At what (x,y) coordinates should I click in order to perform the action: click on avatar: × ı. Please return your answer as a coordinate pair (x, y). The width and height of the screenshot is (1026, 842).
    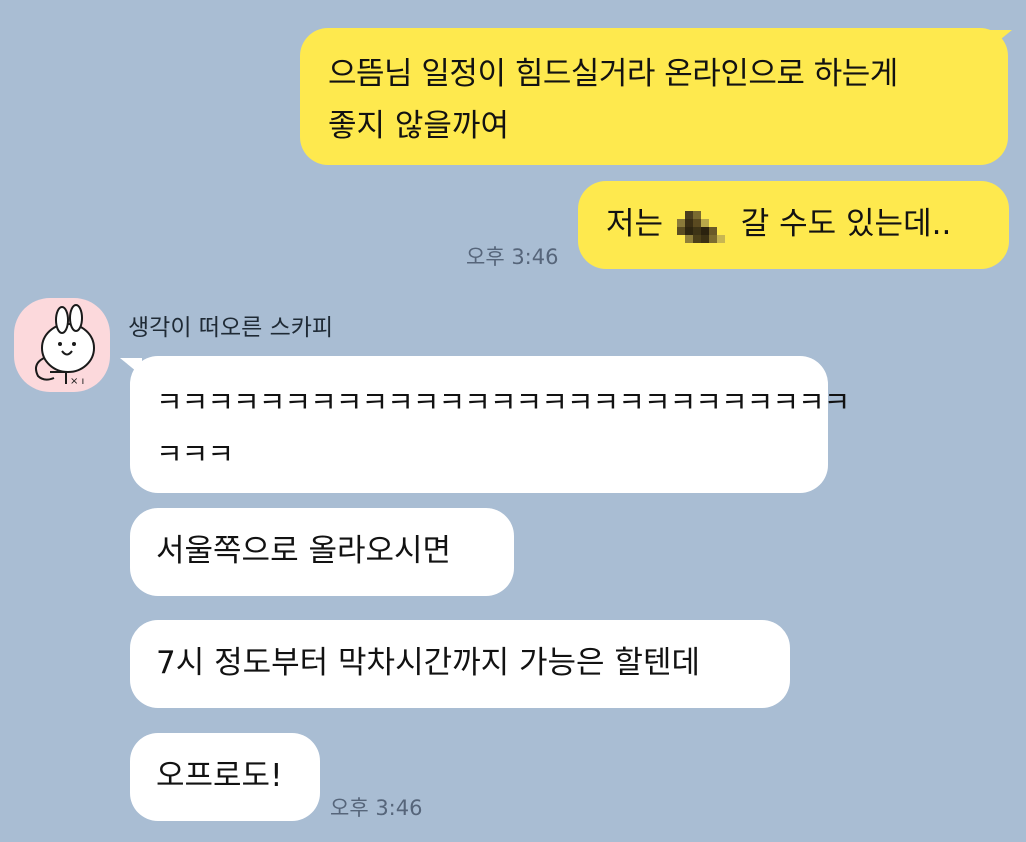
    Looking at the image, I should click on (62, 345).